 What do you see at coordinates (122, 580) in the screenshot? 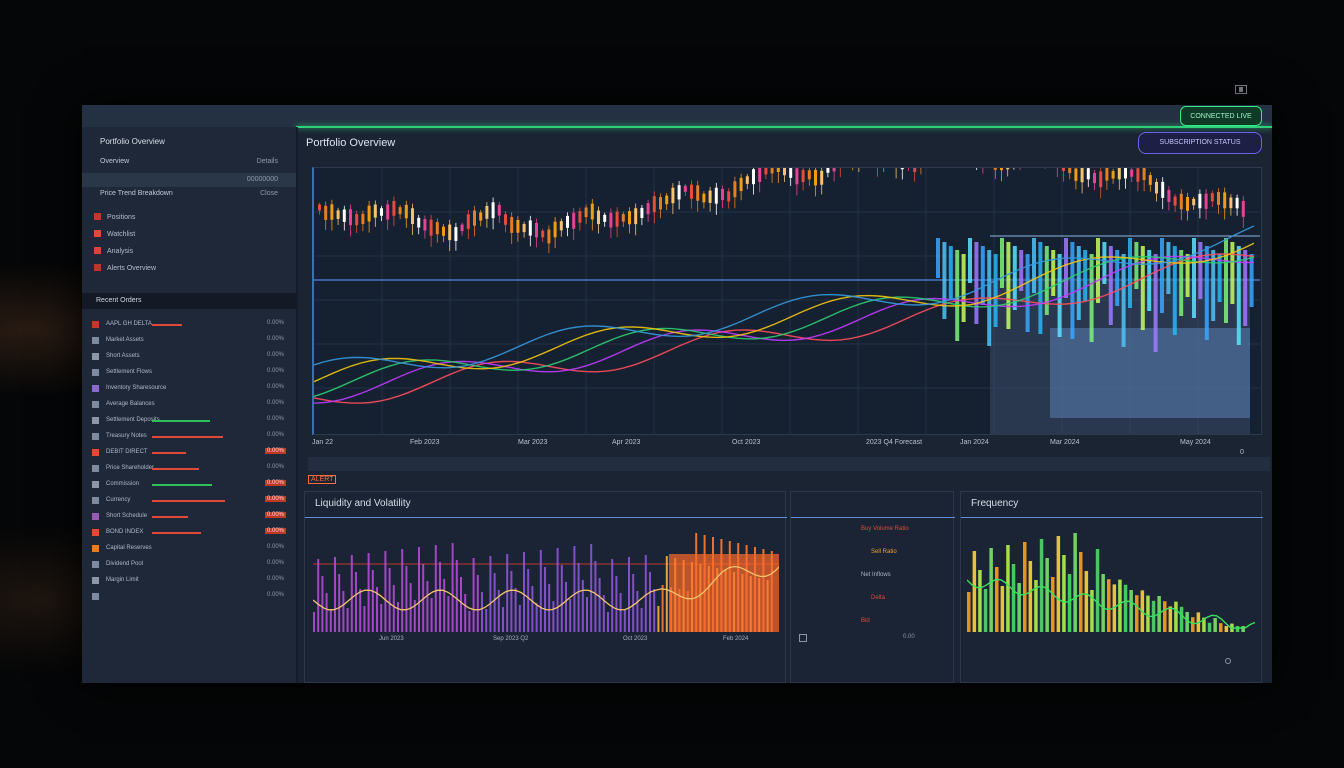
I see `list-item-label: Margin Limit` at bounding box center [122, 580].